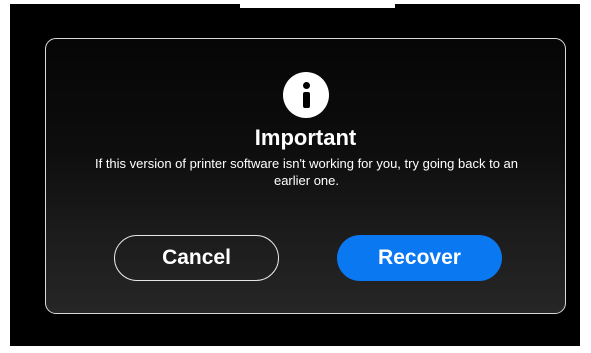  I want to click on cancel-button: Cancel, so click(196, 258).